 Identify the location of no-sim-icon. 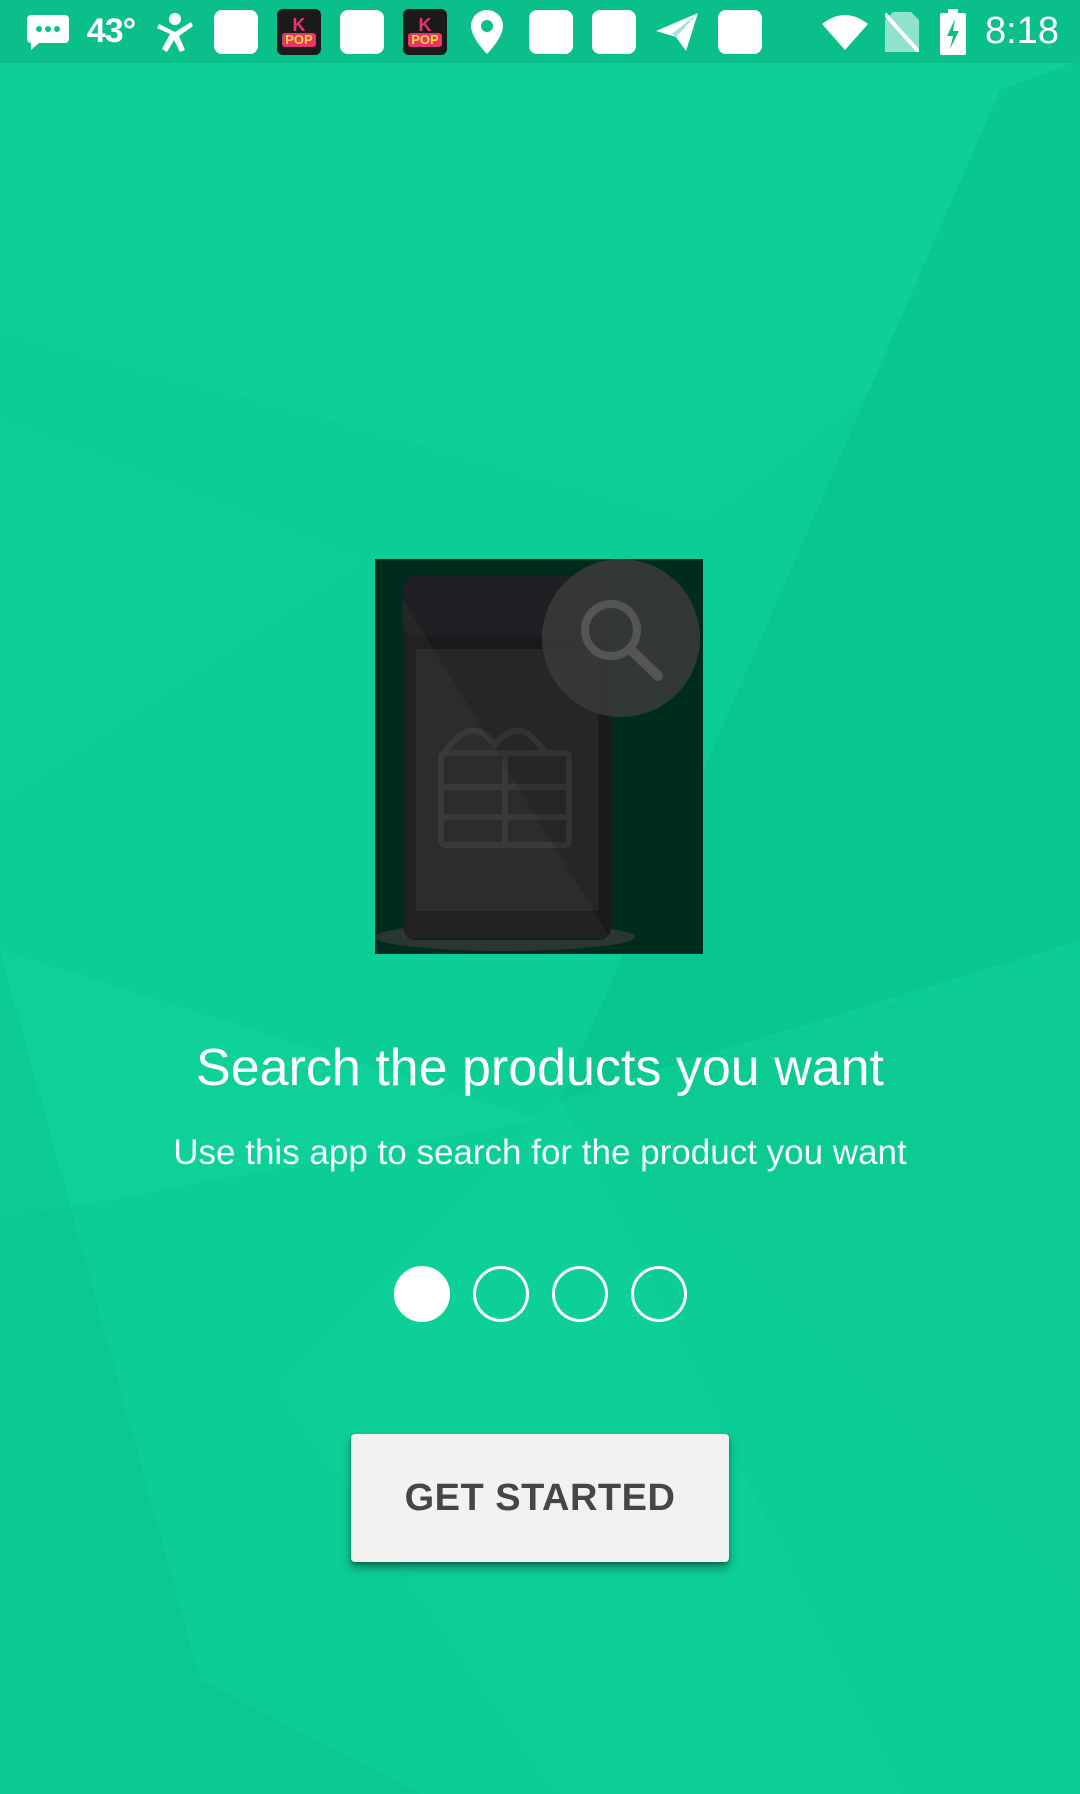
(902, 31).